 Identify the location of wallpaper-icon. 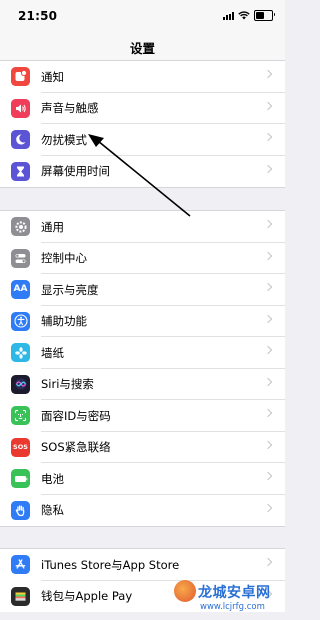
(20, 352).